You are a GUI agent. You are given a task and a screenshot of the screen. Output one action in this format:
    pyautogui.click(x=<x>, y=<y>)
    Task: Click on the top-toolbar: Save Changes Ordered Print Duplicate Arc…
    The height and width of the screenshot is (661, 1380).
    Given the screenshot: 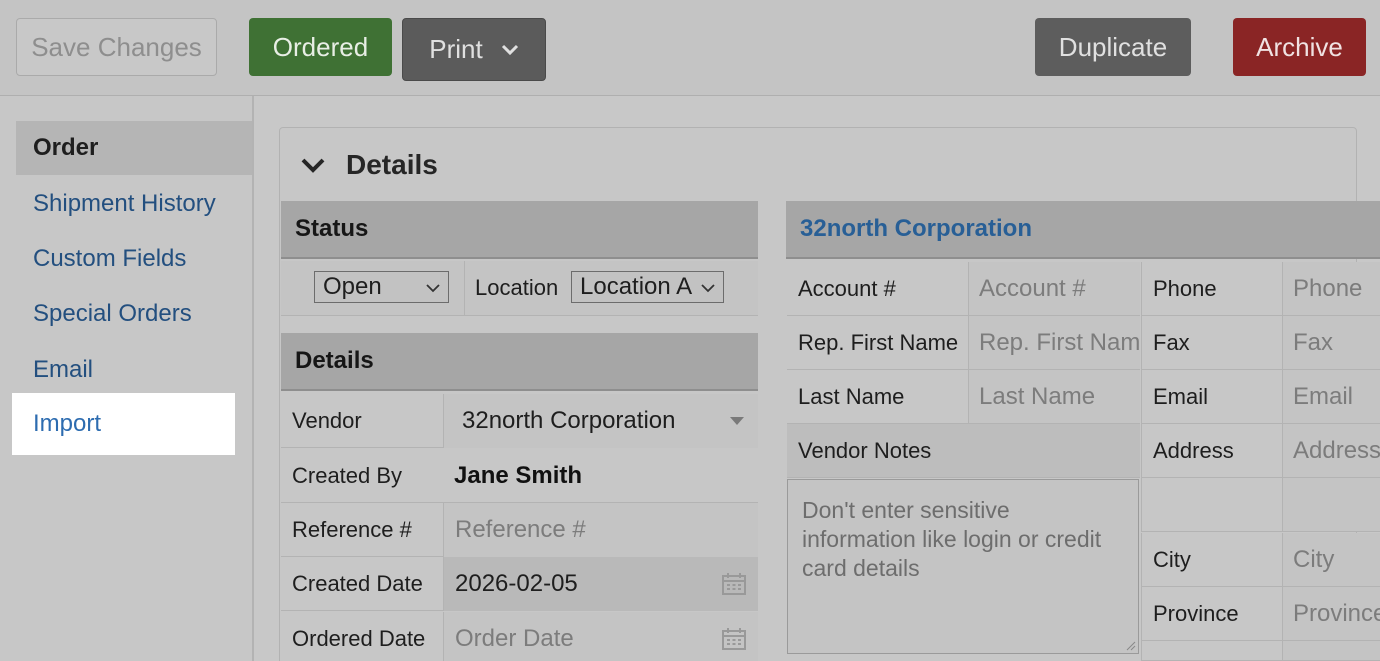 What is the action you would take?
    pyautogui.click(x=690, y=48)
    